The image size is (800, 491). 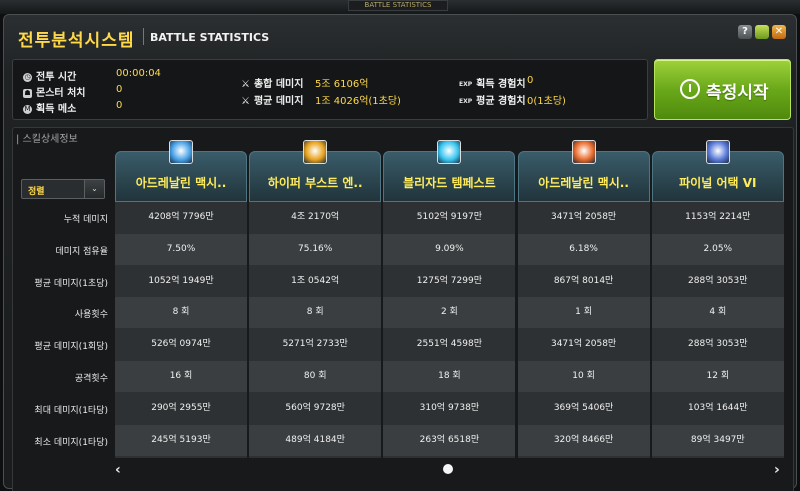 I want to click on minimize-button, so click(x=762, y=32).